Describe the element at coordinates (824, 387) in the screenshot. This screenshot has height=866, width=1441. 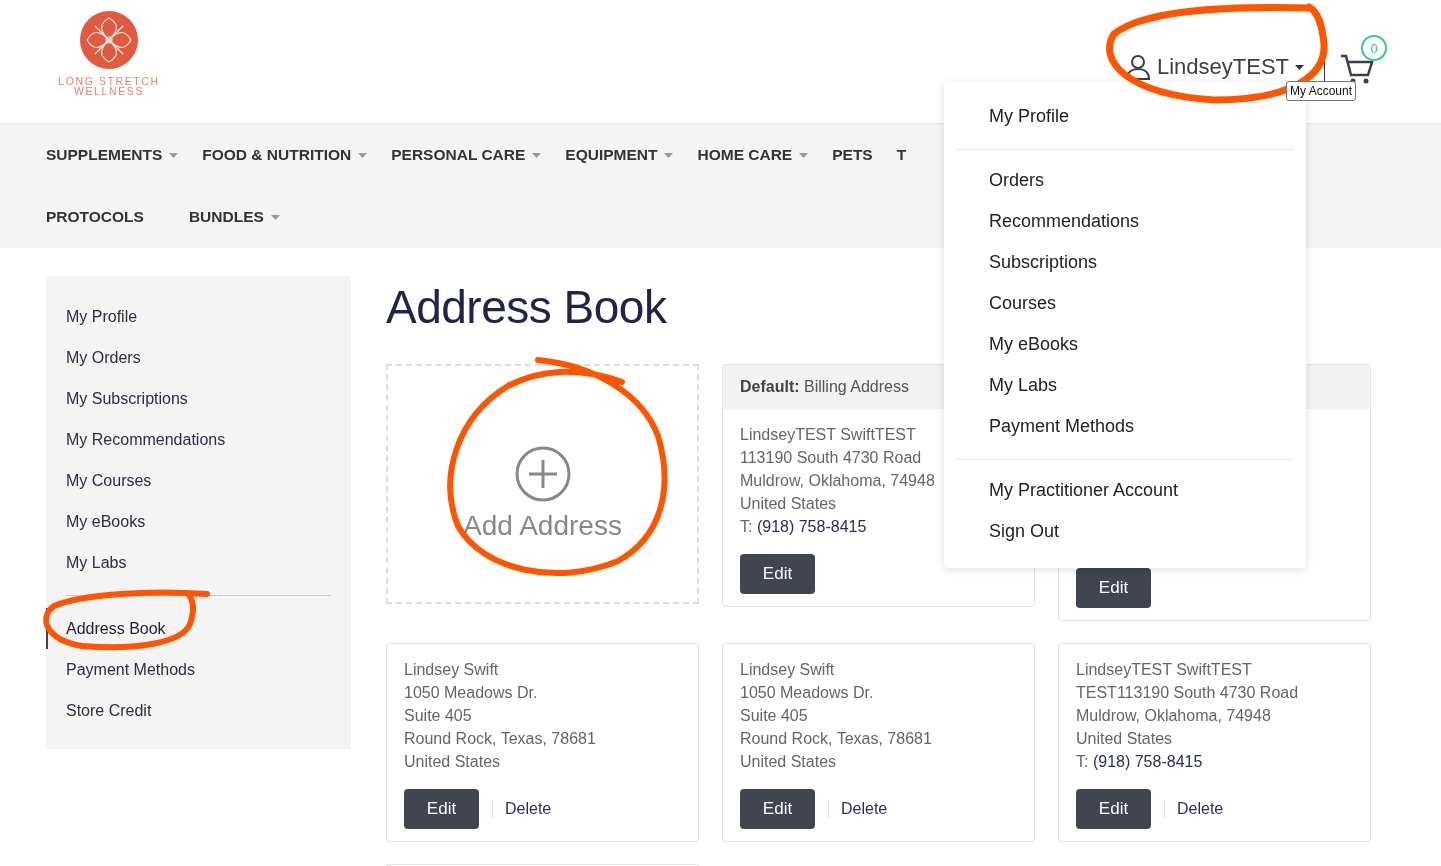
I see `card-header-text: Default: Billing Address` at that location.